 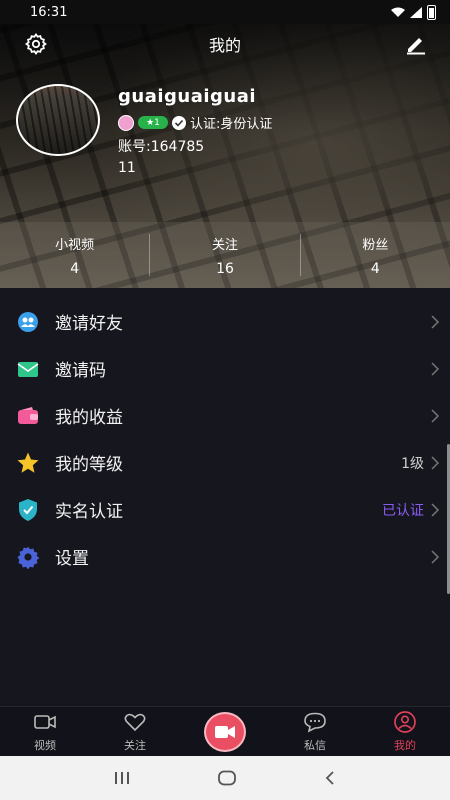 What do you see at coordinates (225, 462) in the screenshot?
I see `menu-item-level: 我的等级 1级` at bounding box center [225, 462].